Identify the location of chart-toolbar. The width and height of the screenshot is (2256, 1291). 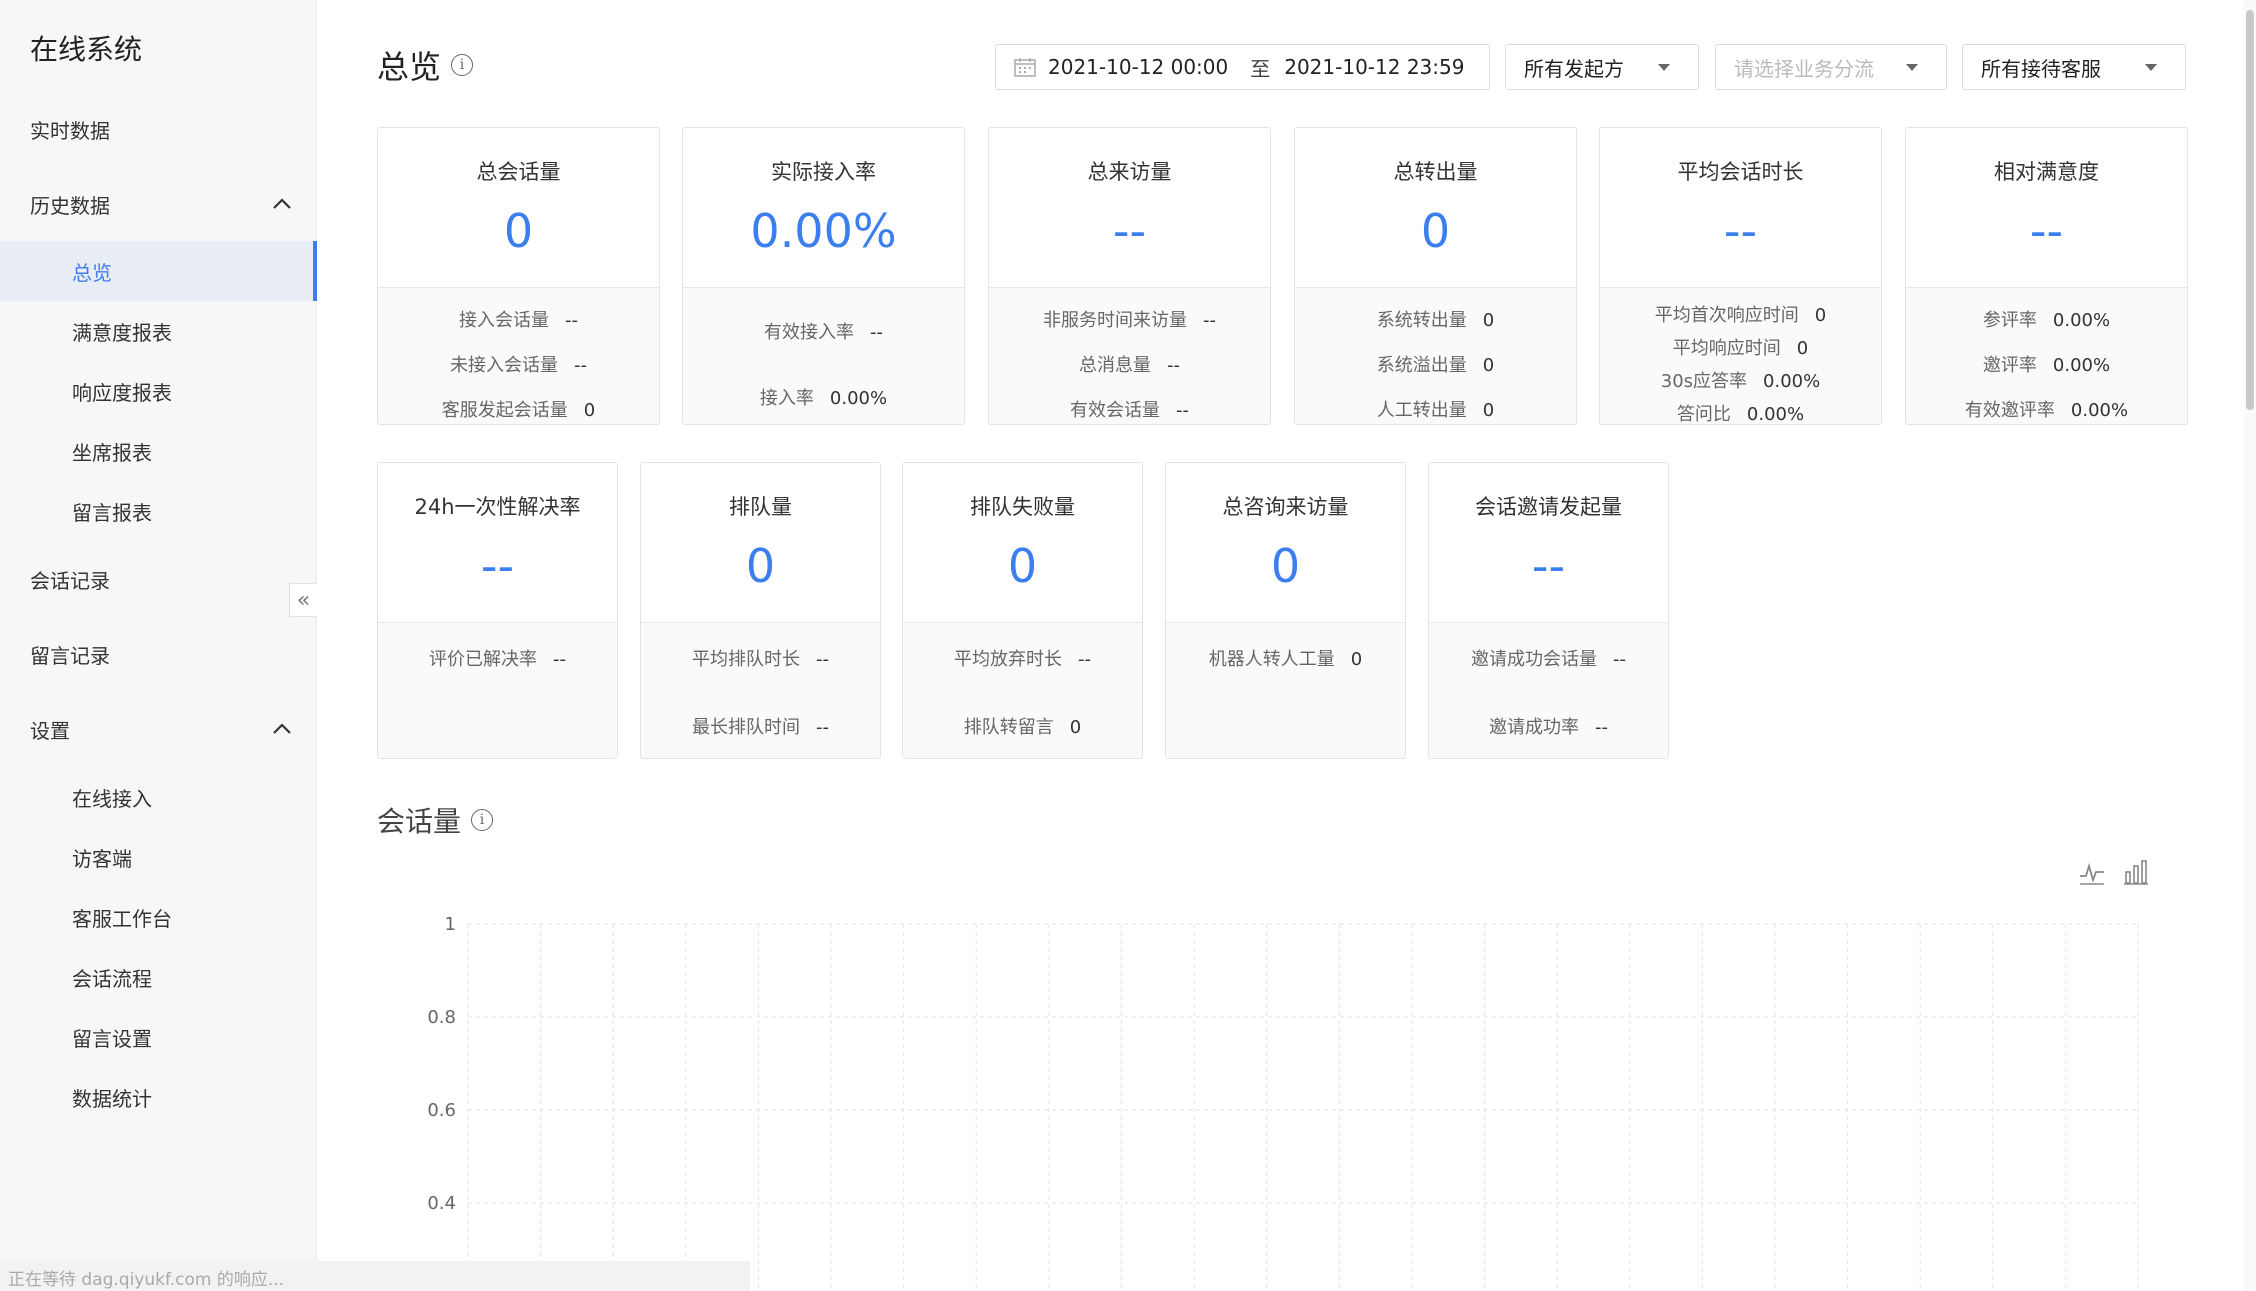
(2114, 872).